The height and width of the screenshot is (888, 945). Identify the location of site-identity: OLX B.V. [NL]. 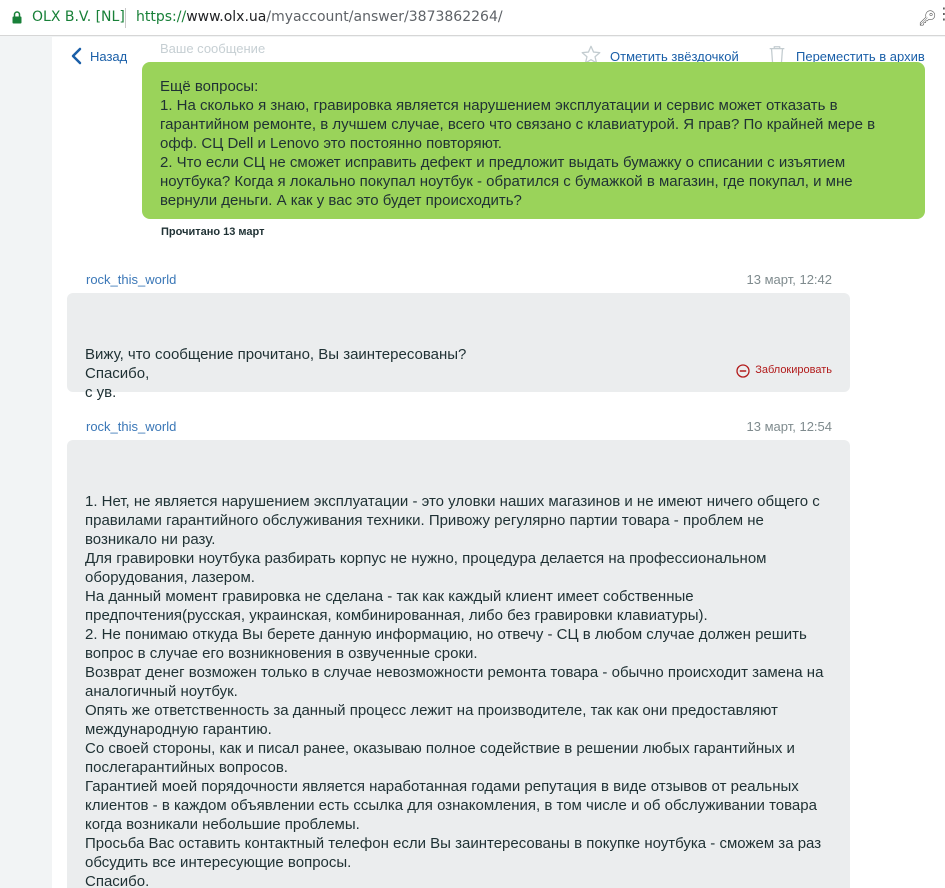
(78, 17).